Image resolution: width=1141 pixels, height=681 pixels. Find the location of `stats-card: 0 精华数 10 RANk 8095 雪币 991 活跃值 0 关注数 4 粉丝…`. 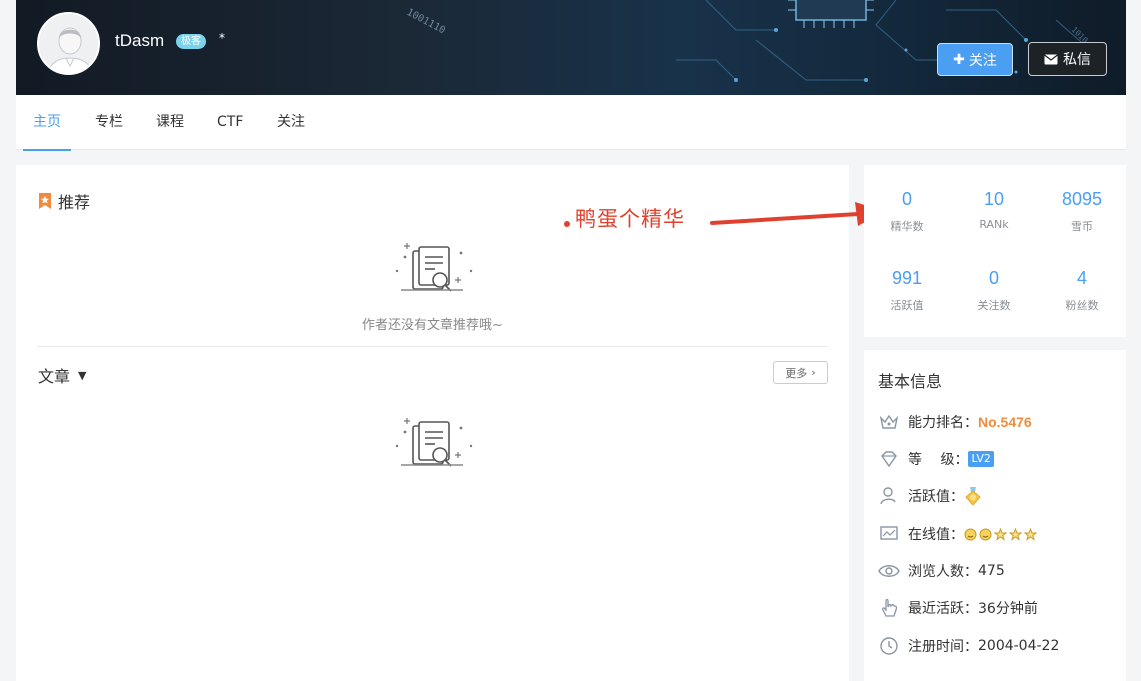

stats-card: 0 精华数 10 RANk 8095 雪币 991 活跃值 0 关注数 4 粉丝… is located at coordinates (995, 251).